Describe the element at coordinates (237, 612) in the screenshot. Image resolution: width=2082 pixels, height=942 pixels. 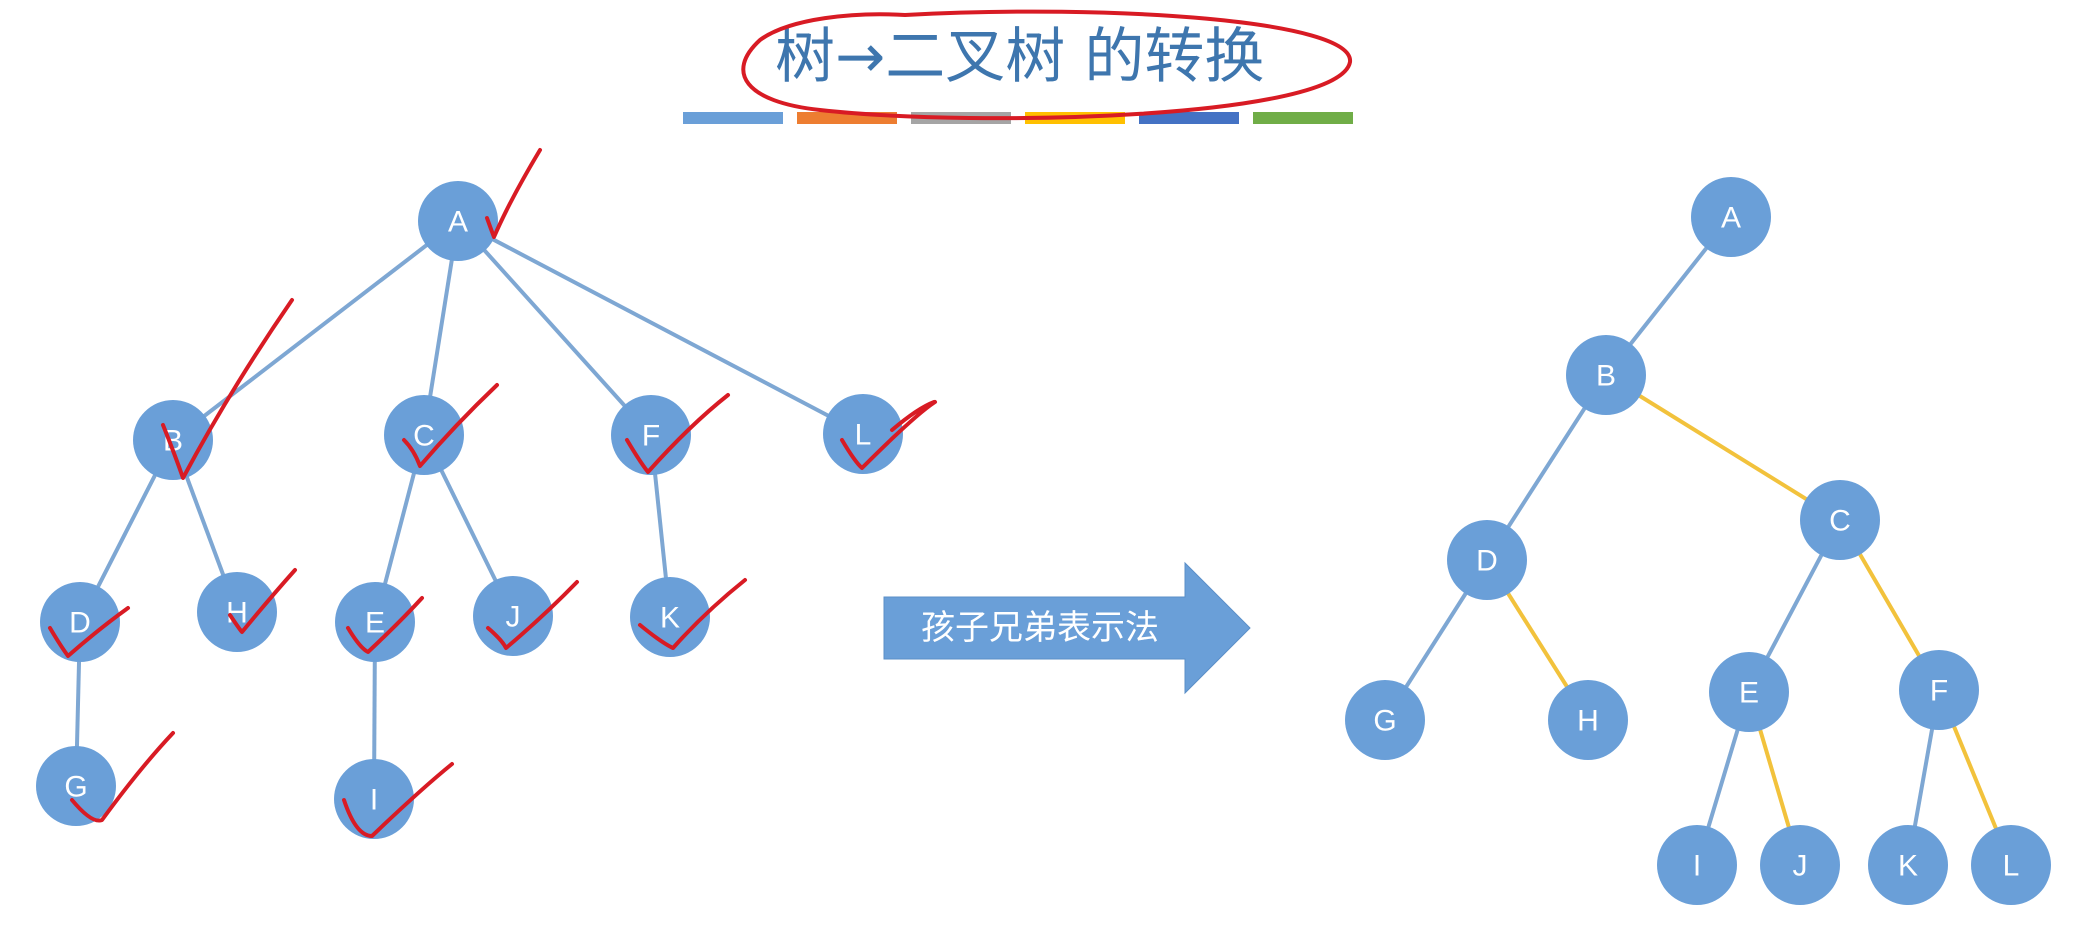
I see `tree-node-h: H` at that location.